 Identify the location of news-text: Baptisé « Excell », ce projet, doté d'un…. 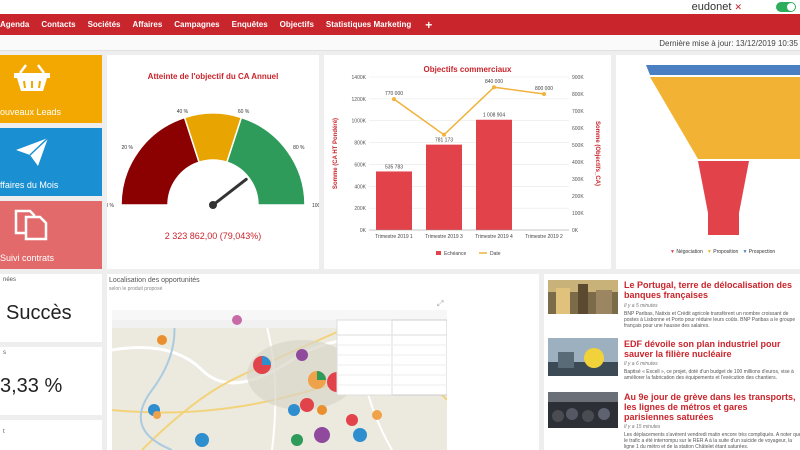
(709, 375).